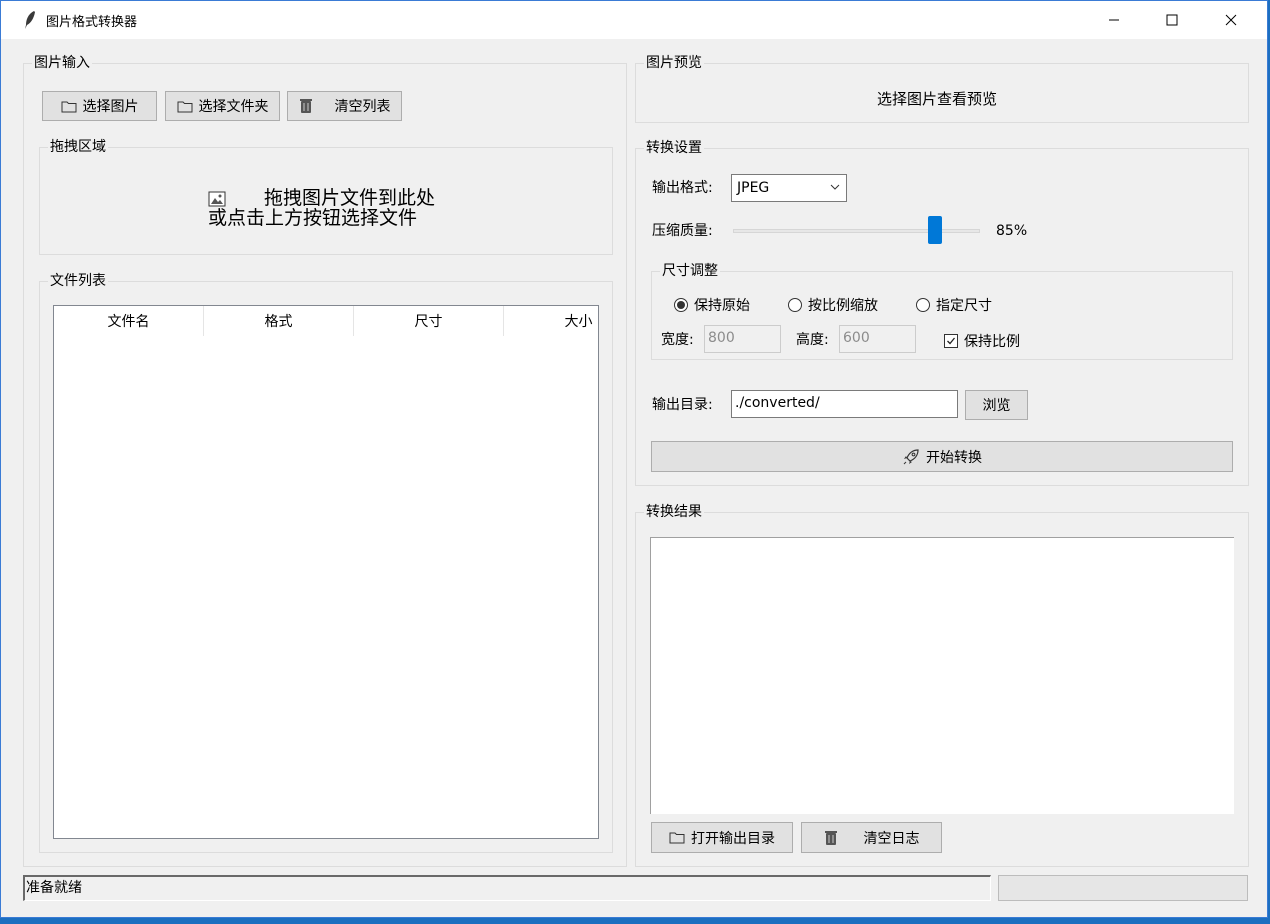 The height and width of the screenshot is (924, 1270). What do you see at coordinates (856, 338) in the screenshot?
I see `height-value: 600` at bounding box center [856, 338].